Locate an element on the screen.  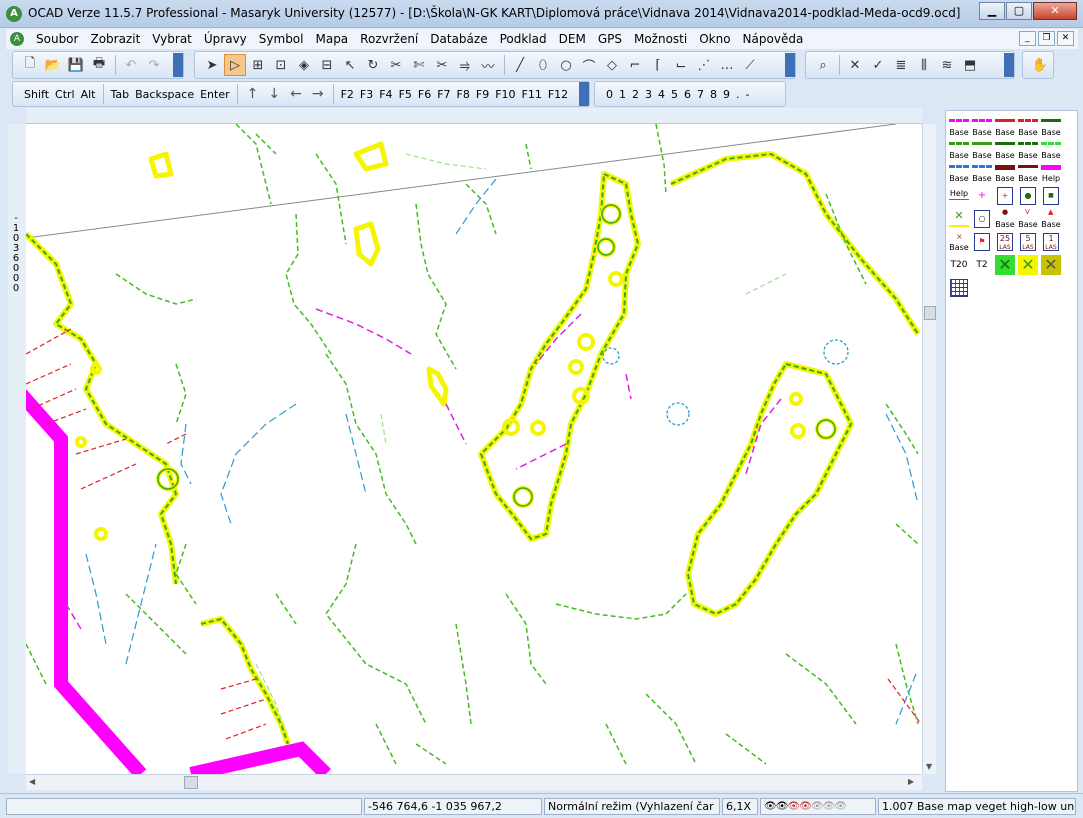
key-f6: F6 is located at coordinates (424, 94).